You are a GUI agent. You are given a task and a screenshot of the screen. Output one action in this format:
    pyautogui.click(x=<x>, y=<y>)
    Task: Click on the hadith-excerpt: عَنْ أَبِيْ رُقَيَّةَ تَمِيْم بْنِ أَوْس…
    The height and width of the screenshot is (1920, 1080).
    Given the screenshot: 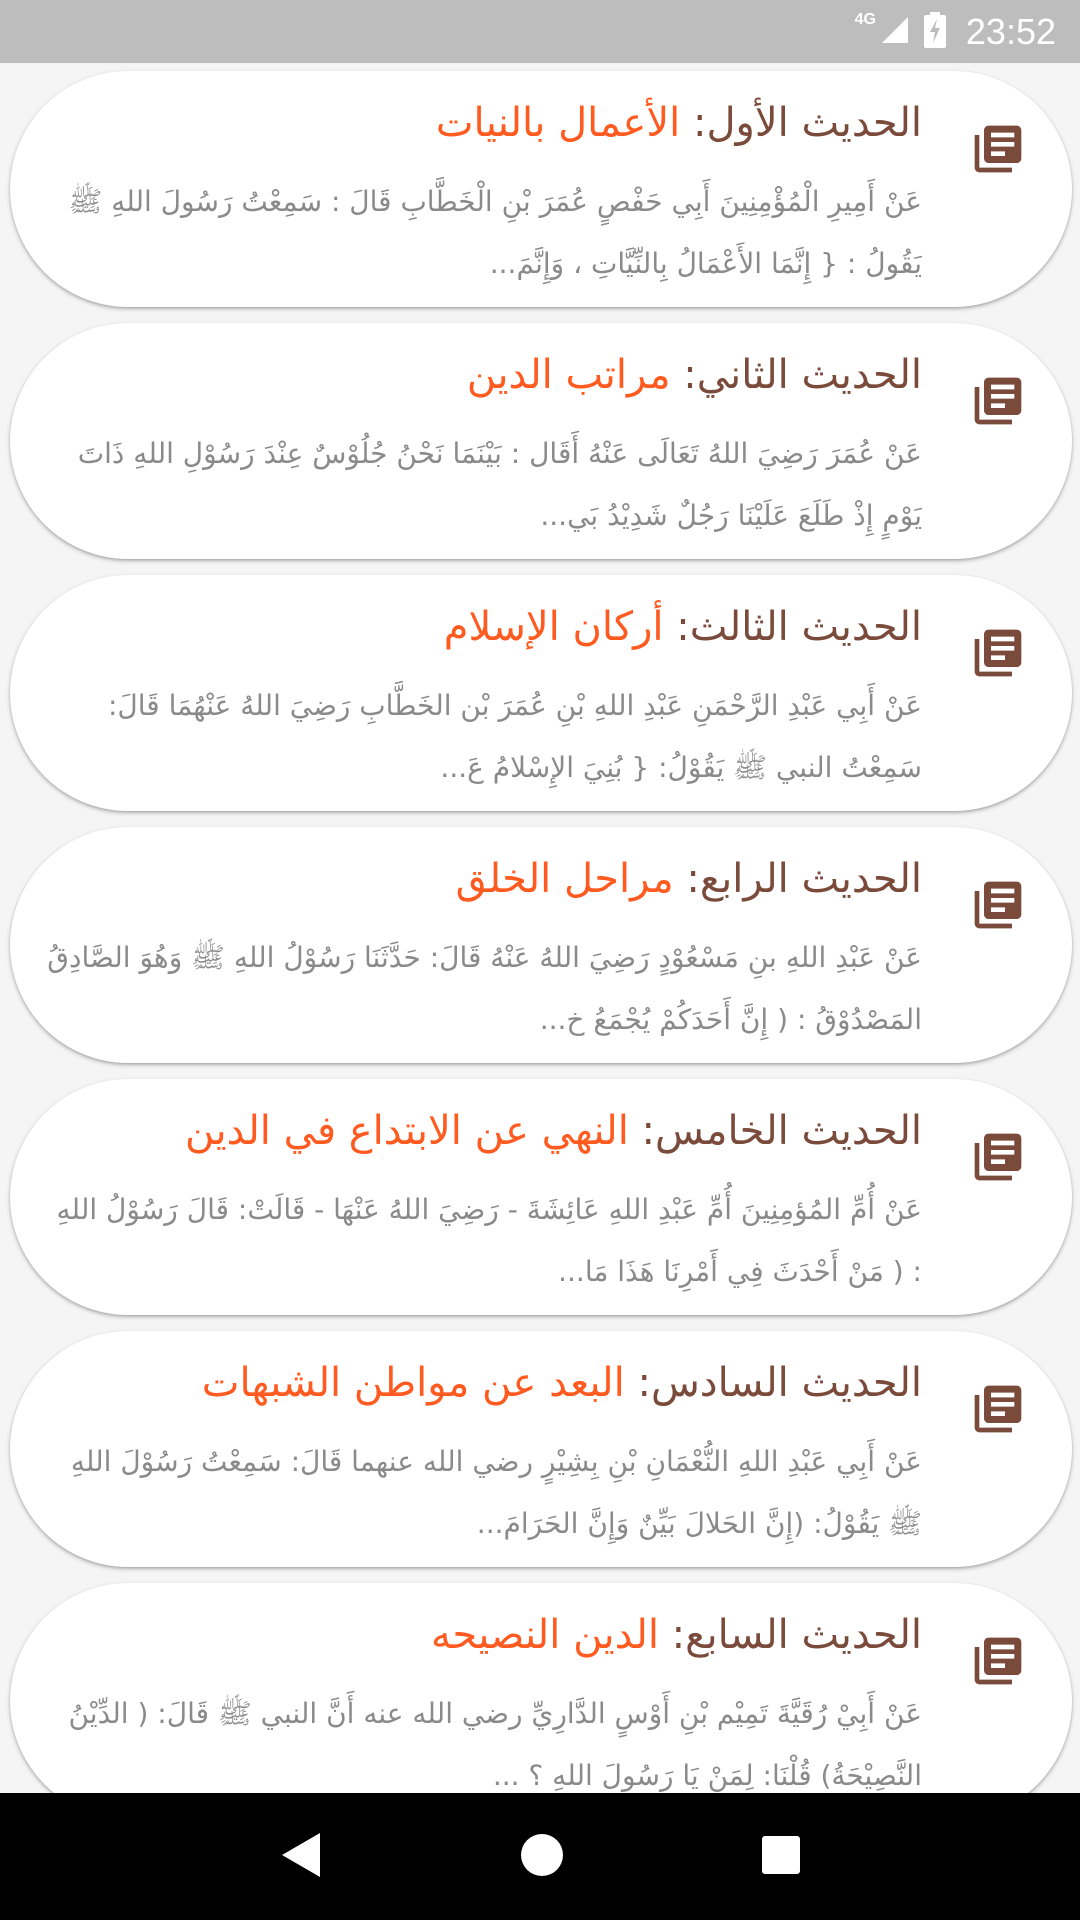 What is the action you would take?
    pyautogui.click(x=495, y=1744)
    